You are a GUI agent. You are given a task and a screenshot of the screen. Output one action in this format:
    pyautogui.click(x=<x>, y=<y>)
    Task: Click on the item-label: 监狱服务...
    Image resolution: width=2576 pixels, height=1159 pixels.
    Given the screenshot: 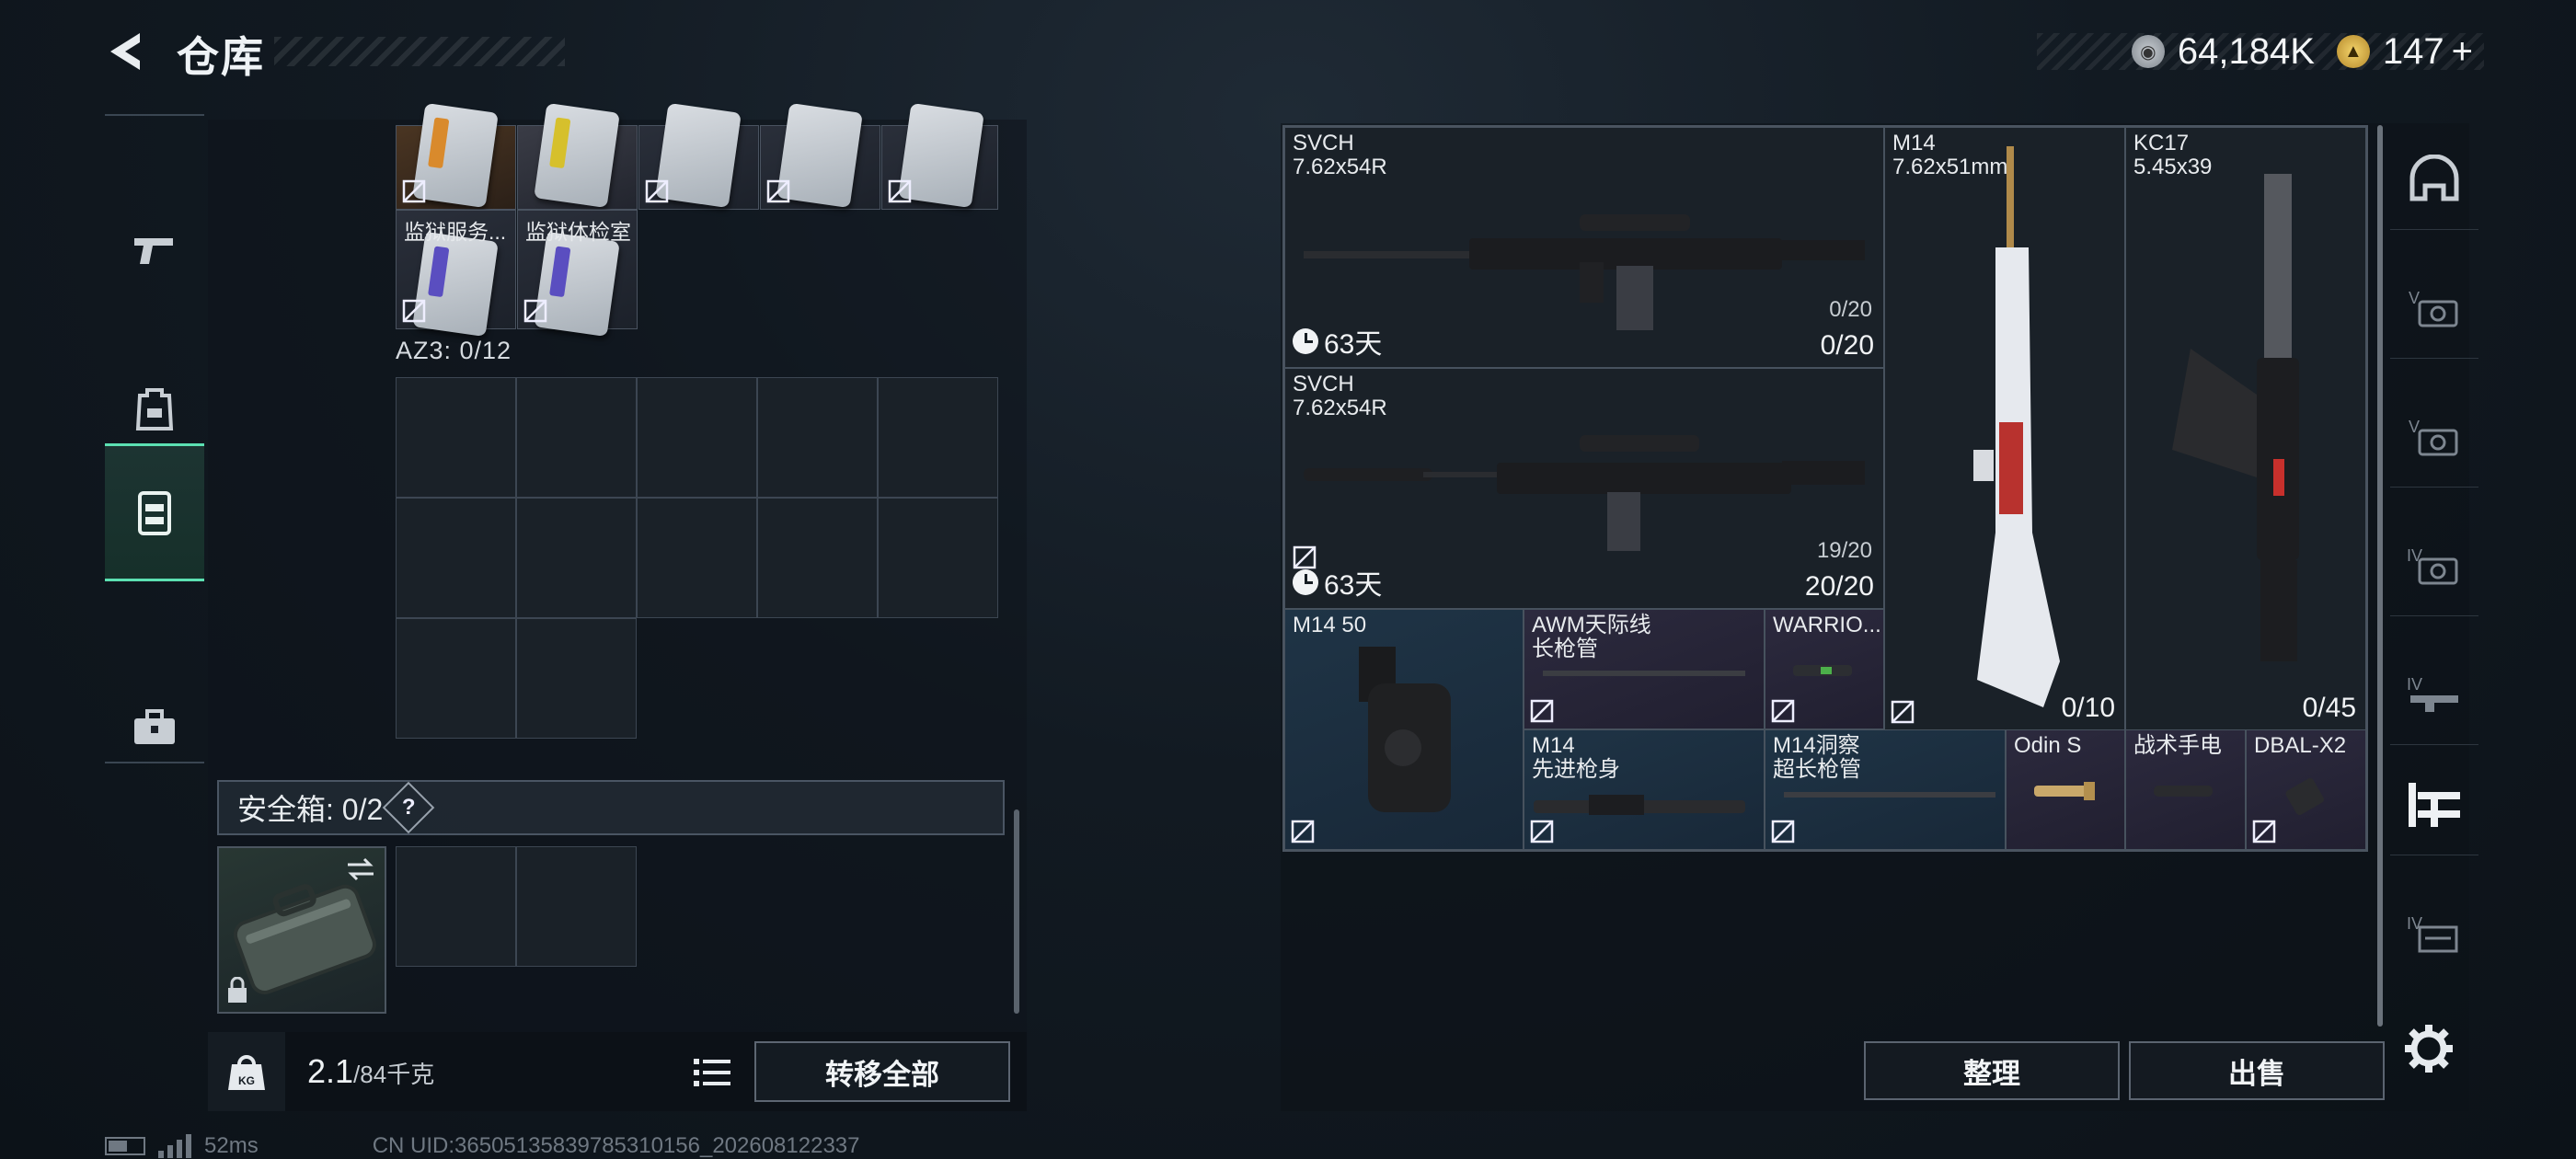 What is the action you would take?
    pyautogui.click(x=455, y=232)
    